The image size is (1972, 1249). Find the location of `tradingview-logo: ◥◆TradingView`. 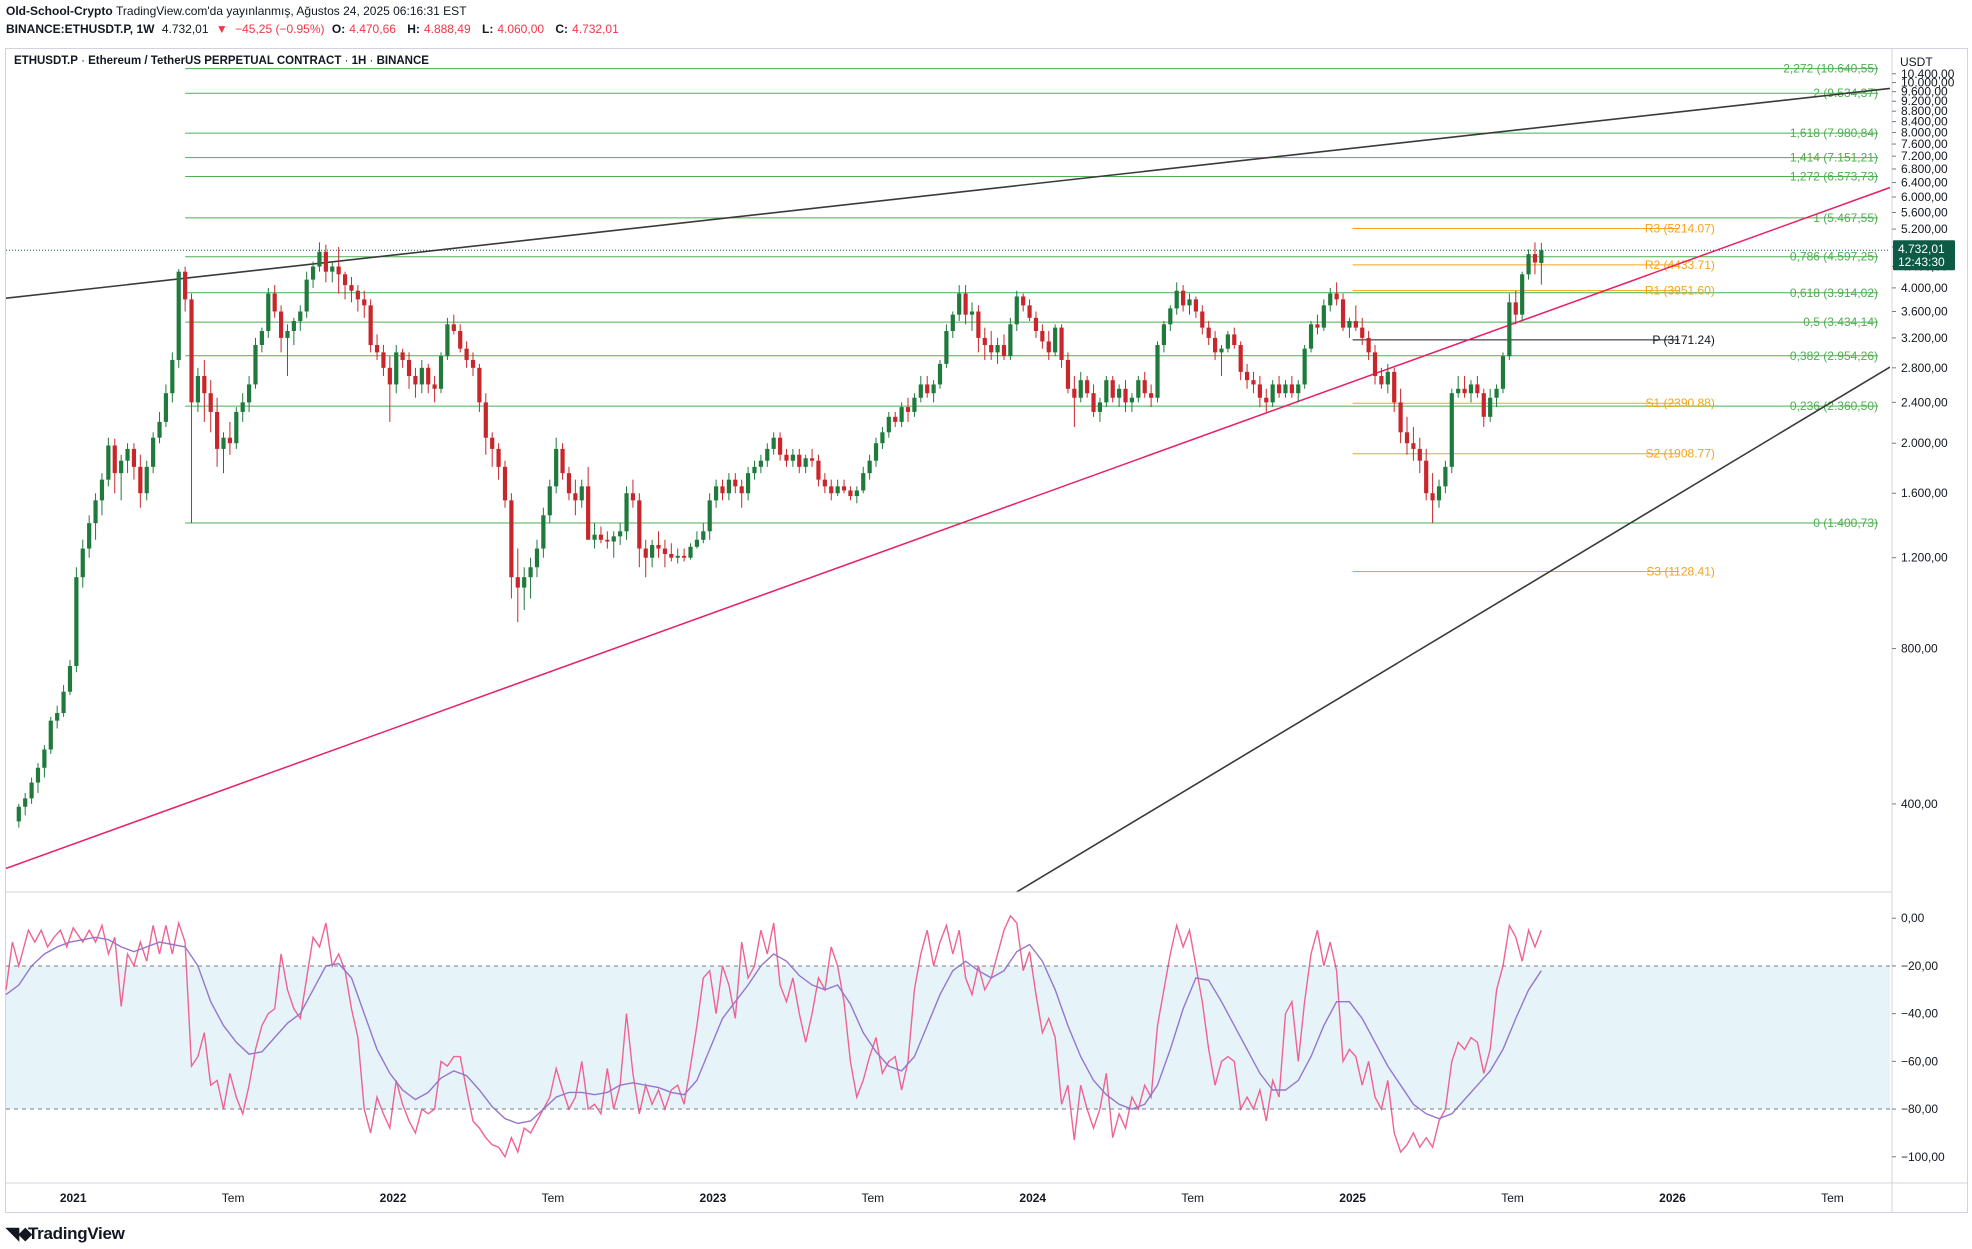

tradingview-logo: ◥◆TradingView is located at coordinates (65, 1234).